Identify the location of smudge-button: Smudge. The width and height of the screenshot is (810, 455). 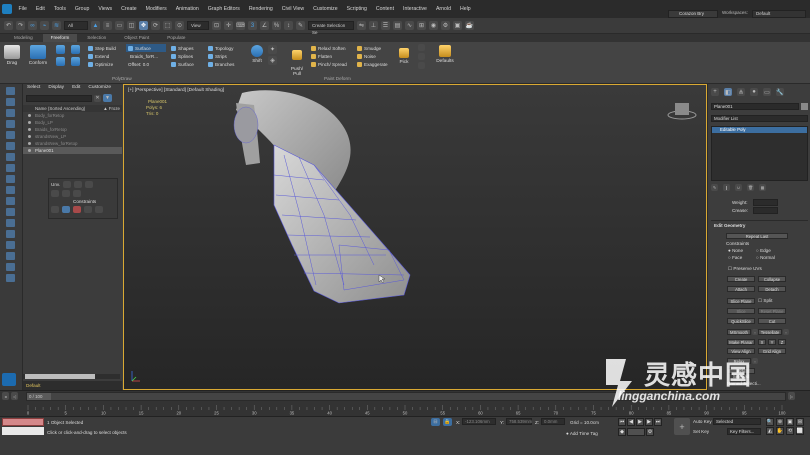
(375, 48).